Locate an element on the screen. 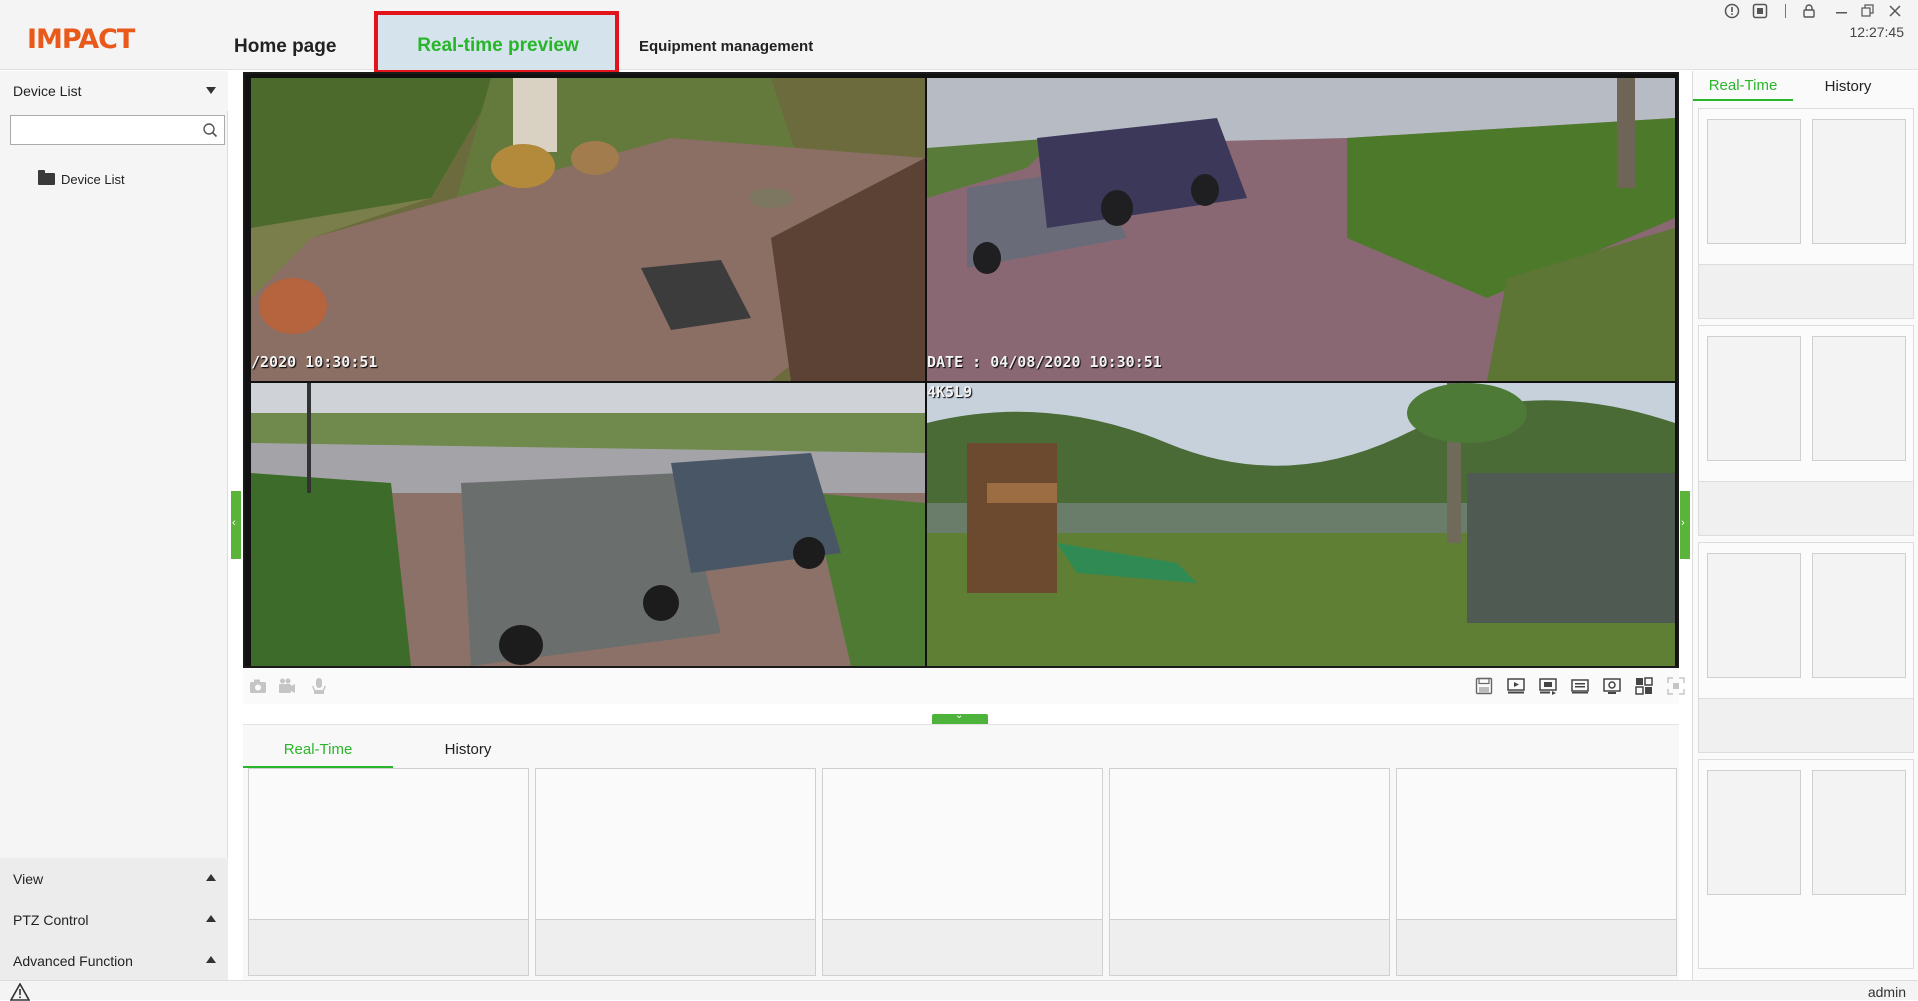  fullscreen-icon is located at coordinates (1676, 686).